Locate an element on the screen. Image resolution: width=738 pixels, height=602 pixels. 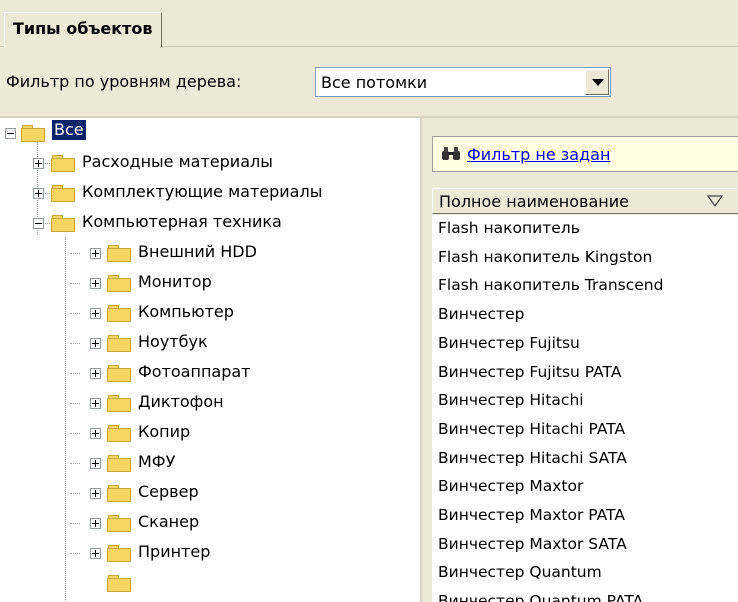
tree-node-subtype: Монитор is located at coordinates (210, 283).